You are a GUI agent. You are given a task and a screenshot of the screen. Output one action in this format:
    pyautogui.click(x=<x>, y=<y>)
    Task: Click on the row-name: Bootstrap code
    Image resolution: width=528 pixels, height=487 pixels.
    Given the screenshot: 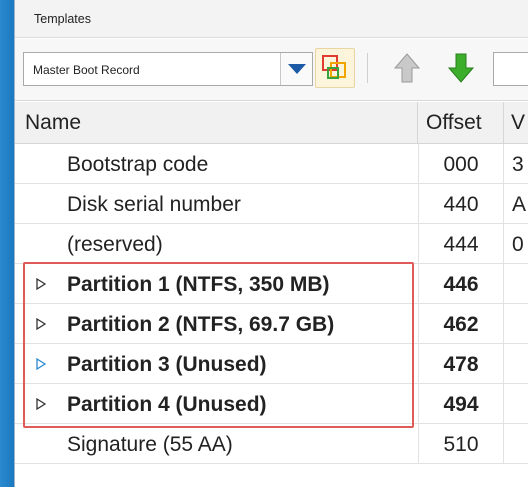 What is the action you would take?
    pyautogui.click(x=138, y=164)
    